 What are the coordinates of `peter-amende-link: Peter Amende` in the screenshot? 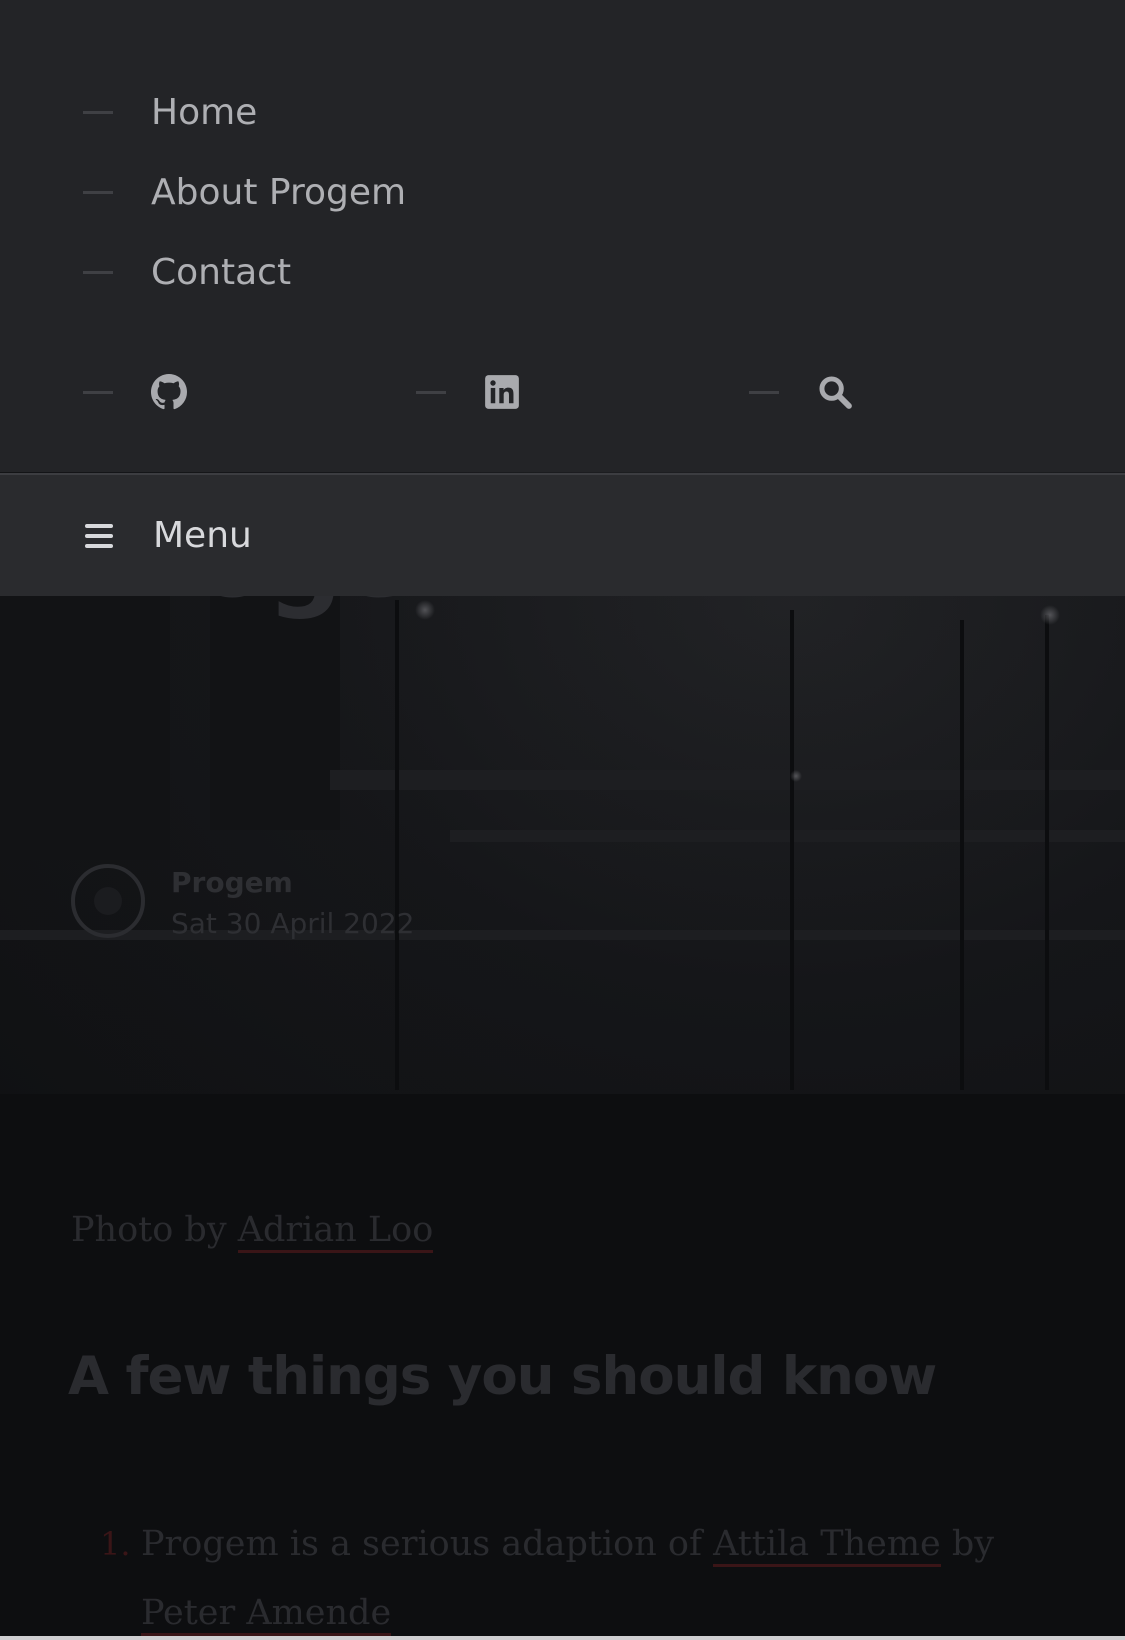 It's located at (266, 1614).